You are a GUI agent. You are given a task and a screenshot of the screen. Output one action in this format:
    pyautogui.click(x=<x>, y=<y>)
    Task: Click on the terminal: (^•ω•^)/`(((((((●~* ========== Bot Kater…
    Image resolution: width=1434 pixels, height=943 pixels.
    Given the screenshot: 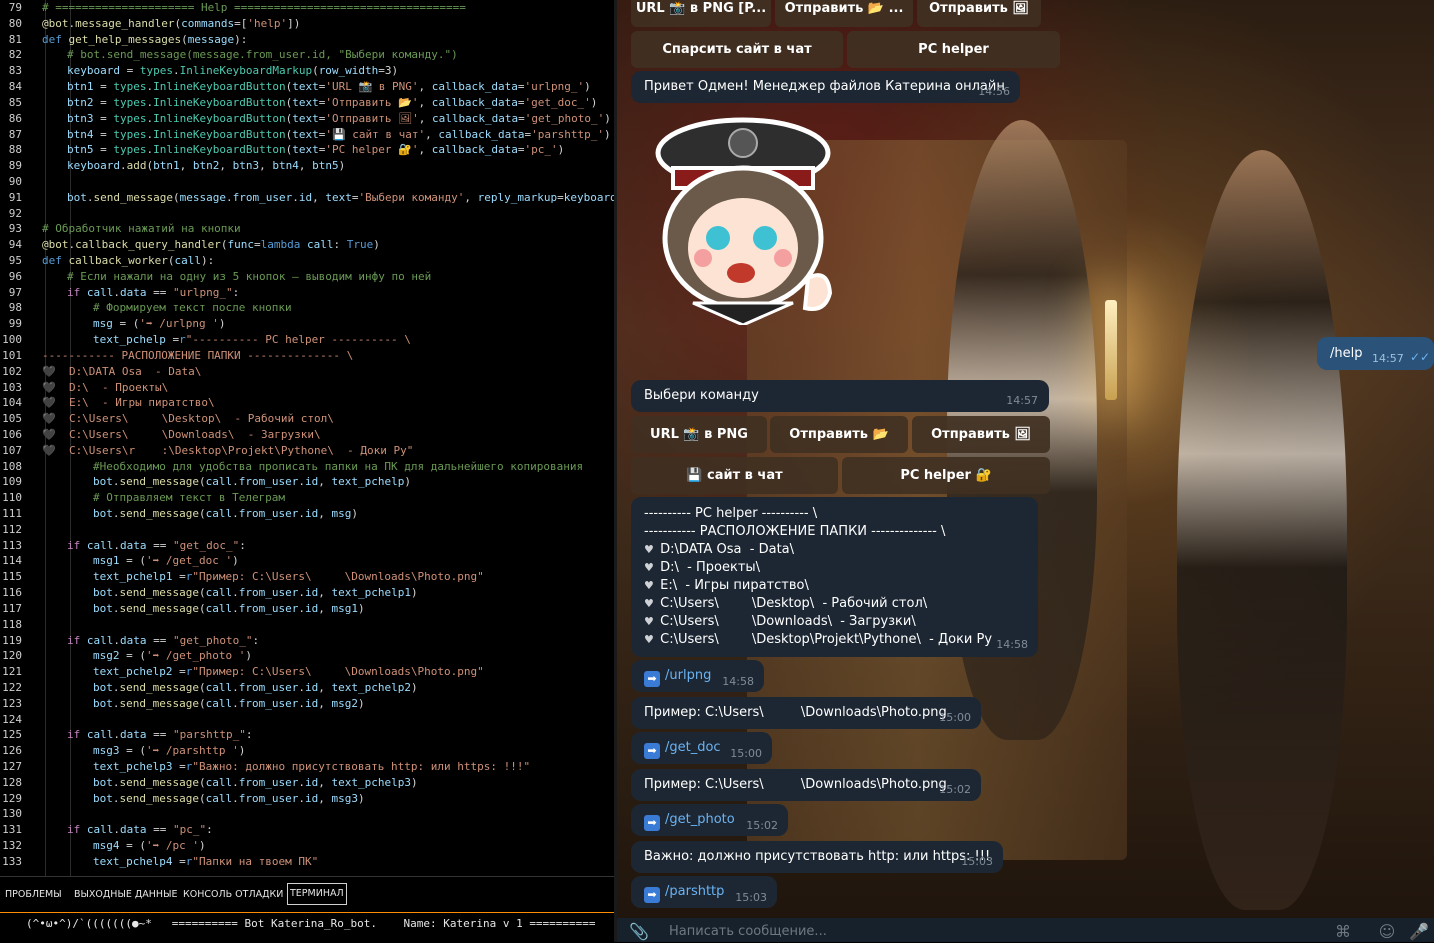 What is the action you would take?
    pyautogui.click(x=307, y=927)
    